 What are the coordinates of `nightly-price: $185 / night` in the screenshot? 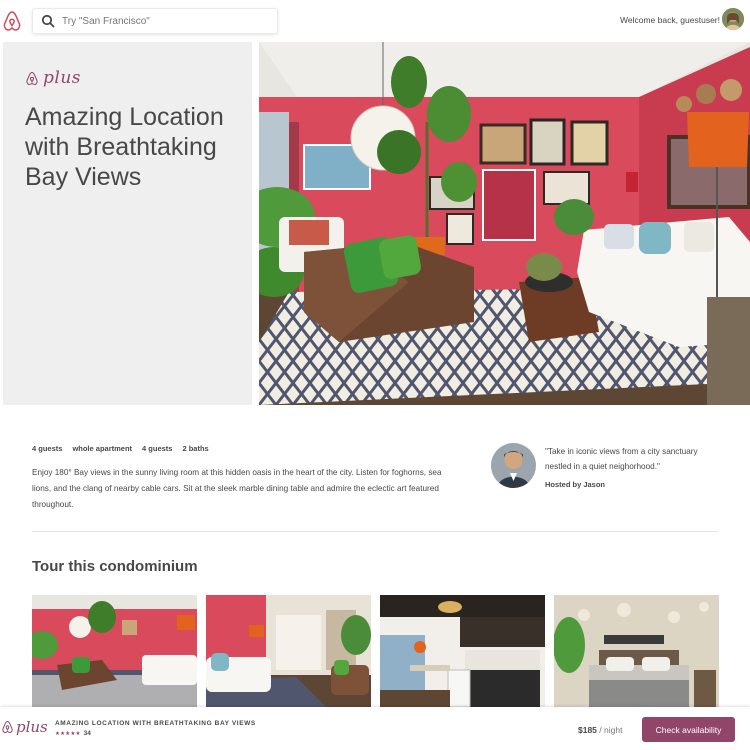 It's located at (600, 730).